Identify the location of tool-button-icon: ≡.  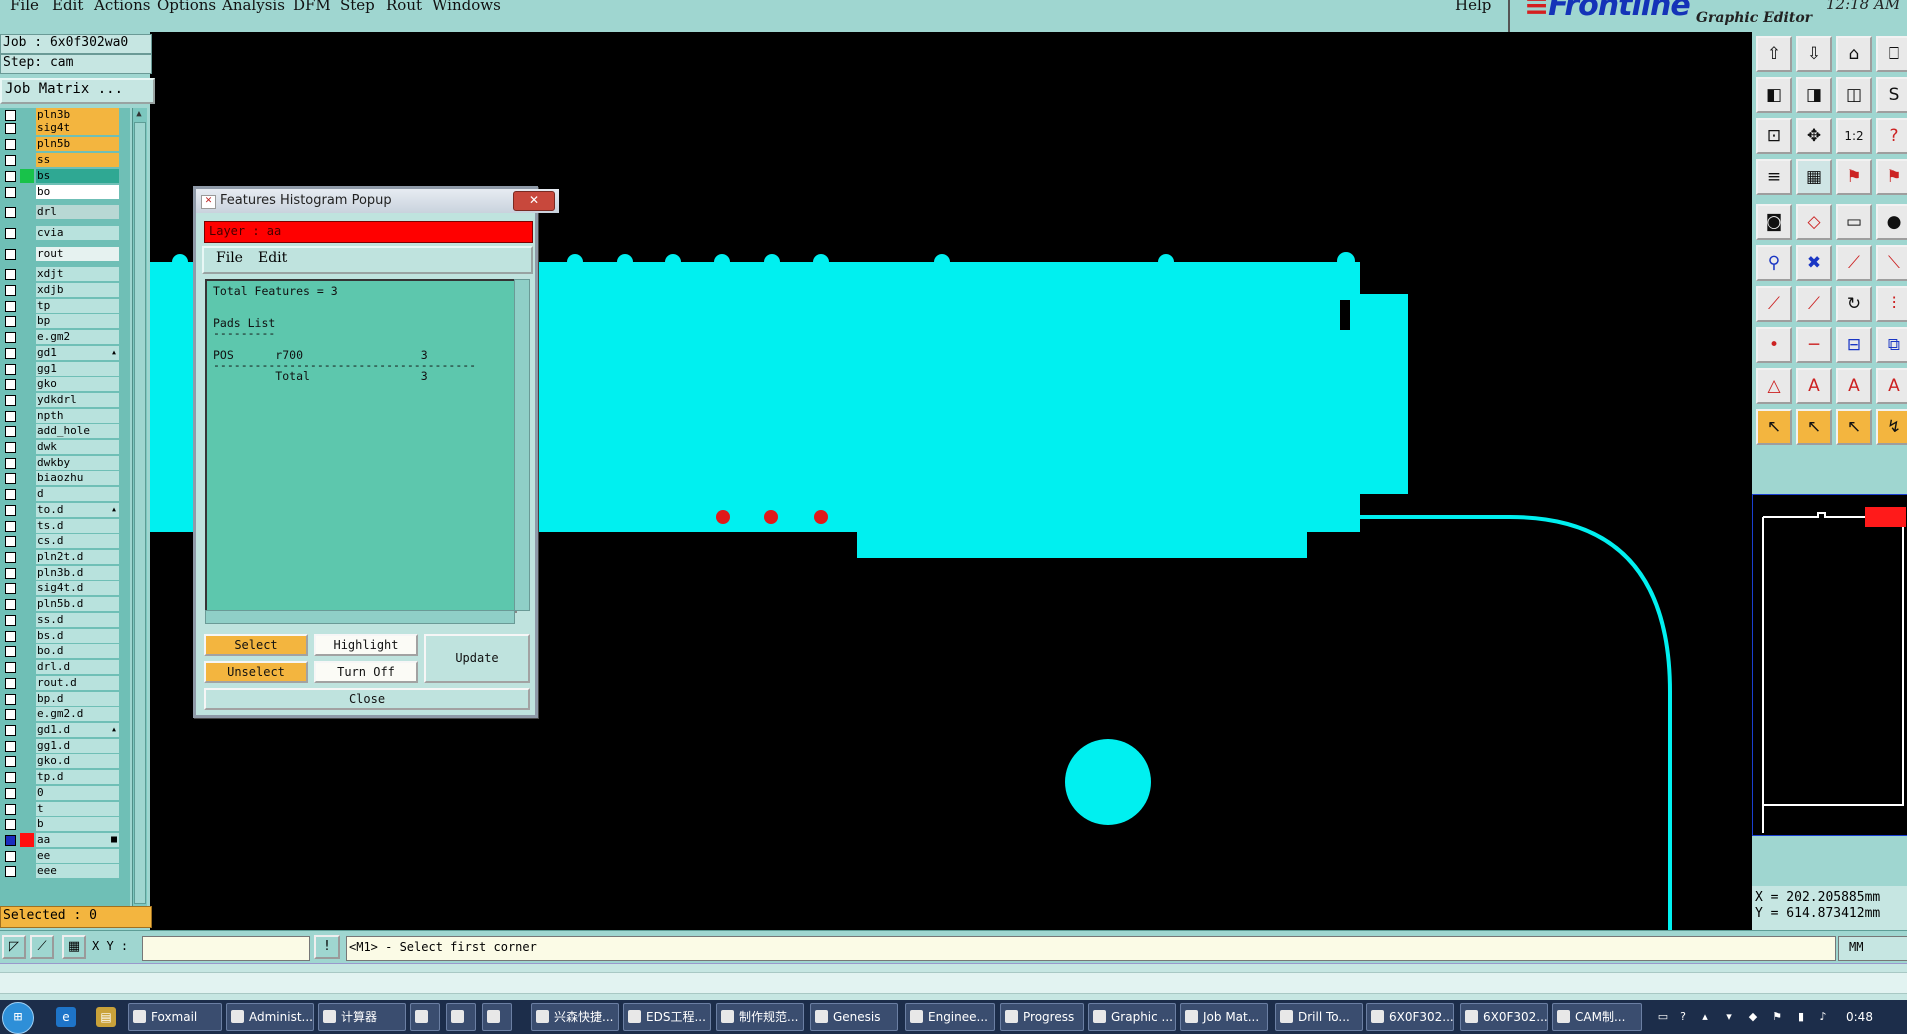
(1774, 177).